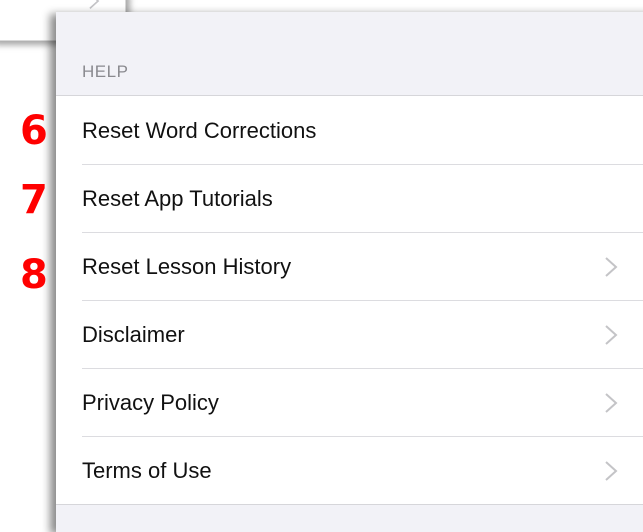 This screenshot has width=643, height=532. Describe the element at coordinates (34, 131) in the screenshot. I see `step-number-6: 6` at that location.